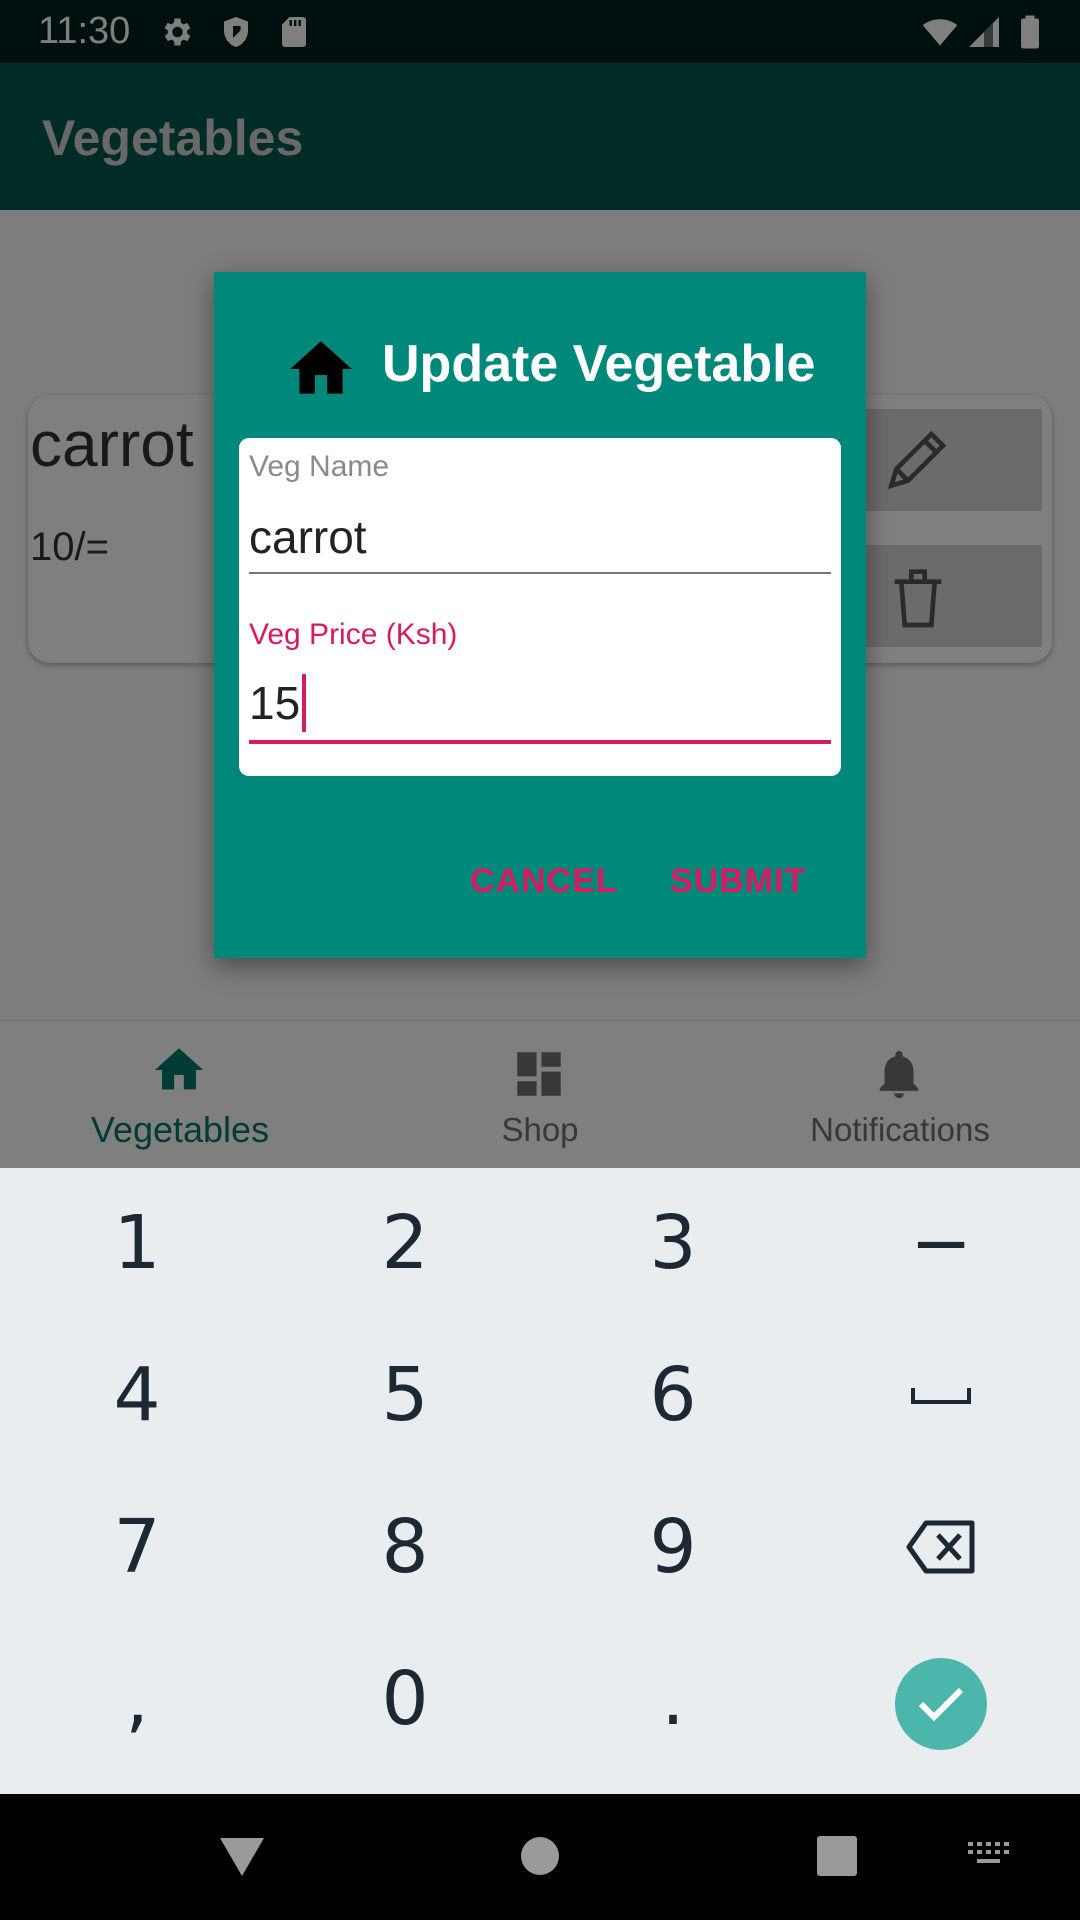  Describe the element at coordinates (405, 1243) in the screenshot. I see `key-2: 2` at that location.